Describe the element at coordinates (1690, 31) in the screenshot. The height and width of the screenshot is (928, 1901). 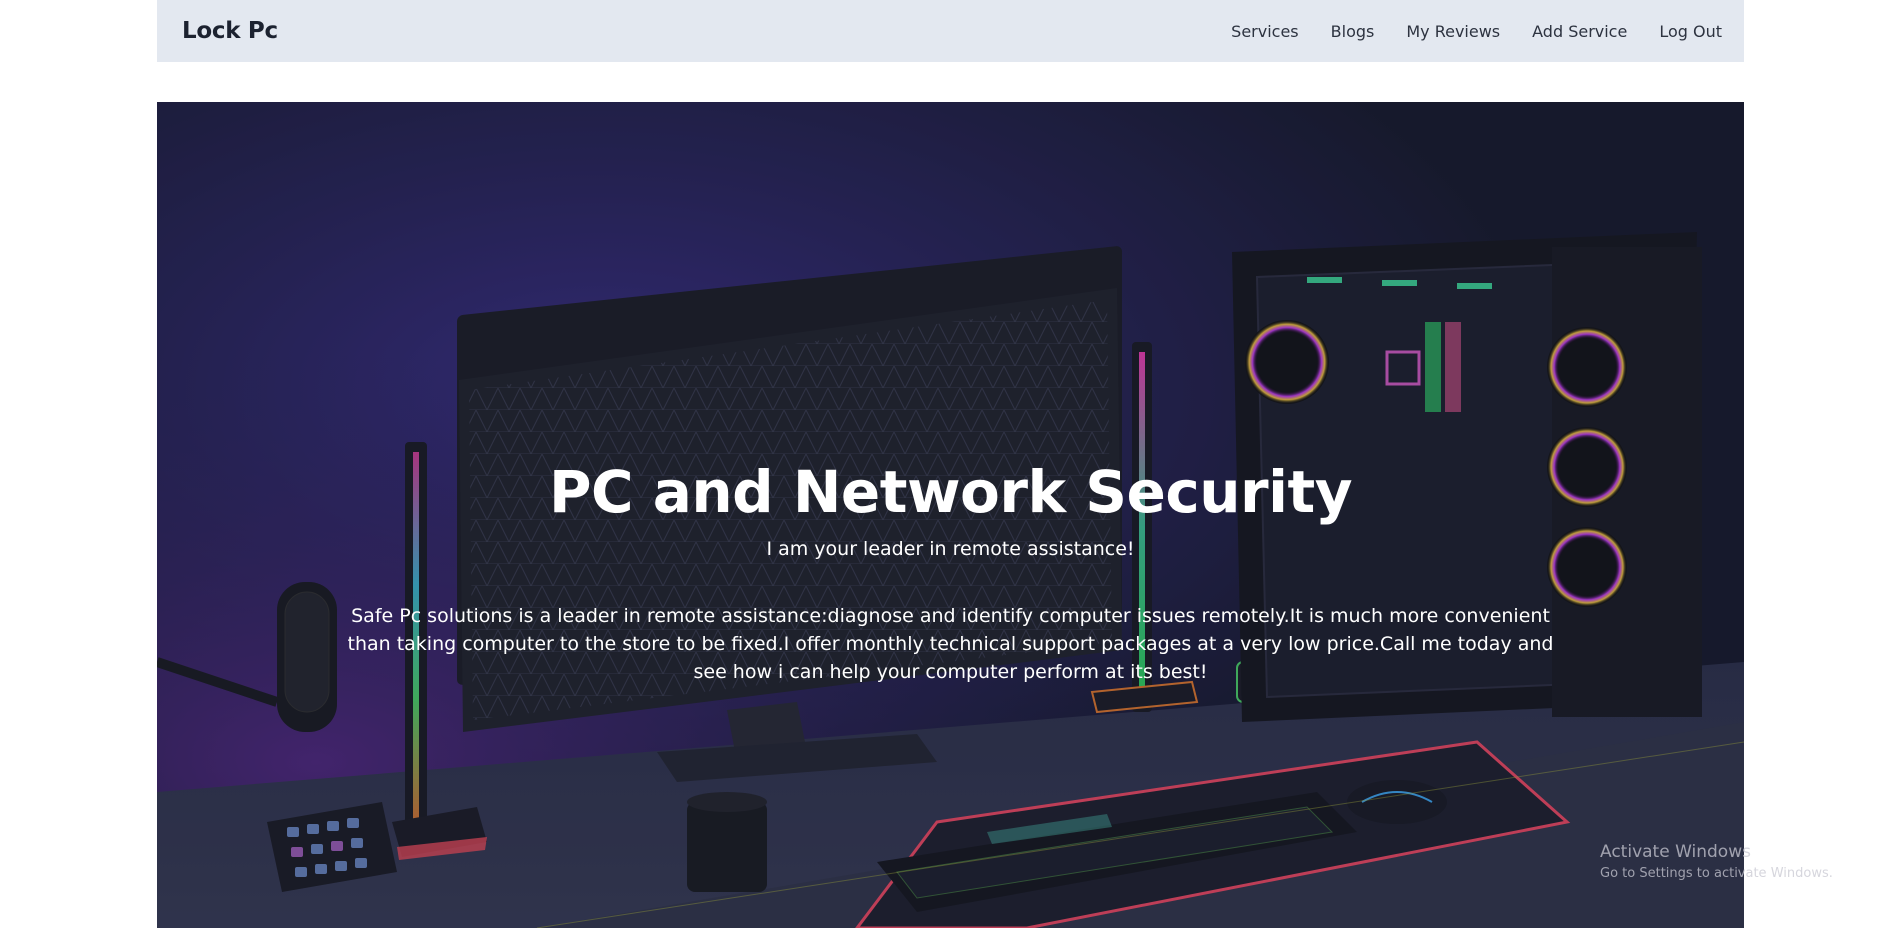
I see `nav-link-log-out: Log Out` at that location.